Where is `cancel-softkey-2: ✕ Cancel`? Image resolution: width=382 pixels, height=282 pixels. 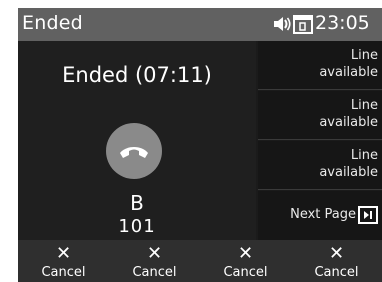 cancel-softkey-2: ✕ Cancel is located at coordinates (154, 261).